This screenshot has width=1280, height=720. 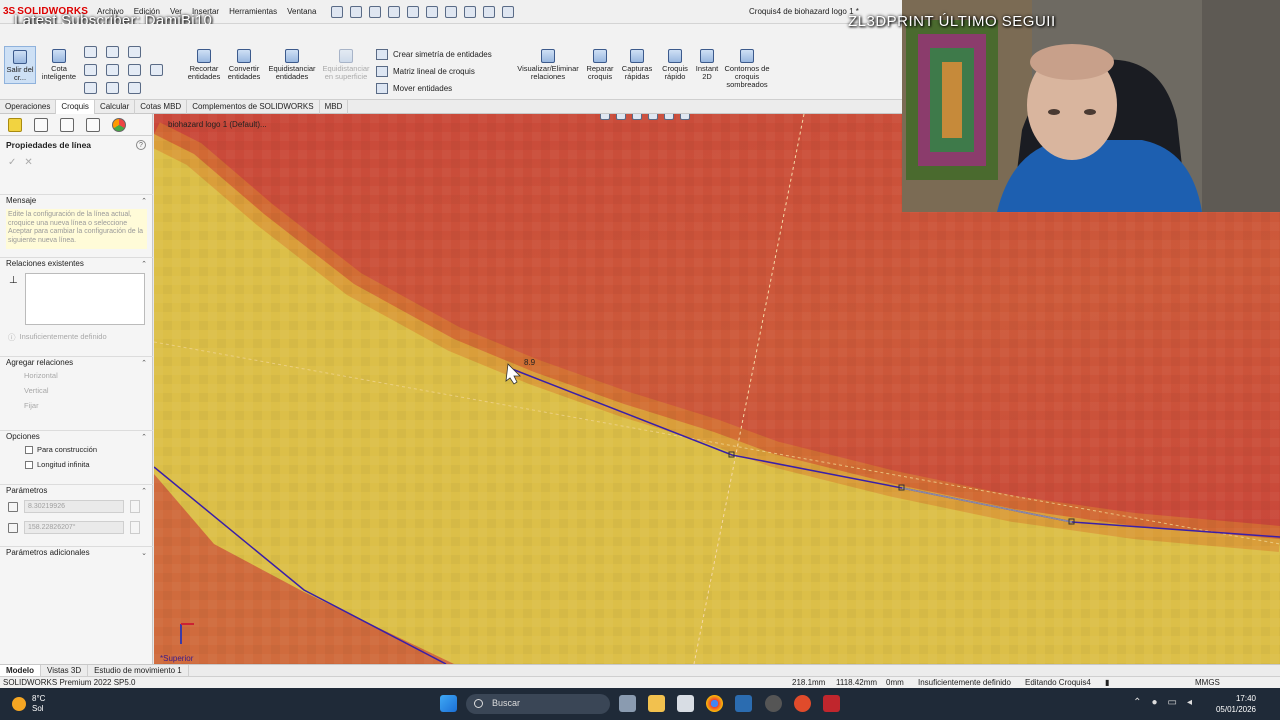 What do you see at coordinates (747, 69) in the screenshot?
I see `shaded-contours-button: Contornos de croquis sombreados` at bounding box center [747, 69].